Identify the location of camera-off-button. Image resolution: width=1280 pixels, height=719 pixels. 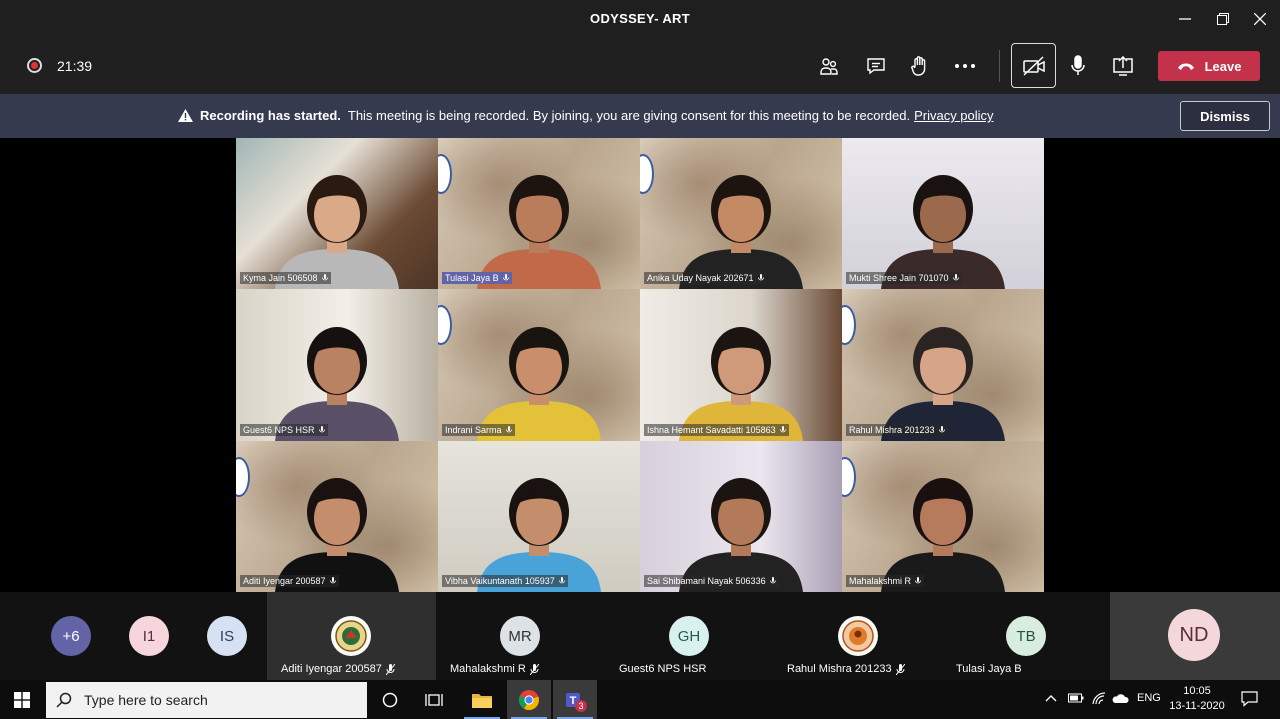
(1033, 65).